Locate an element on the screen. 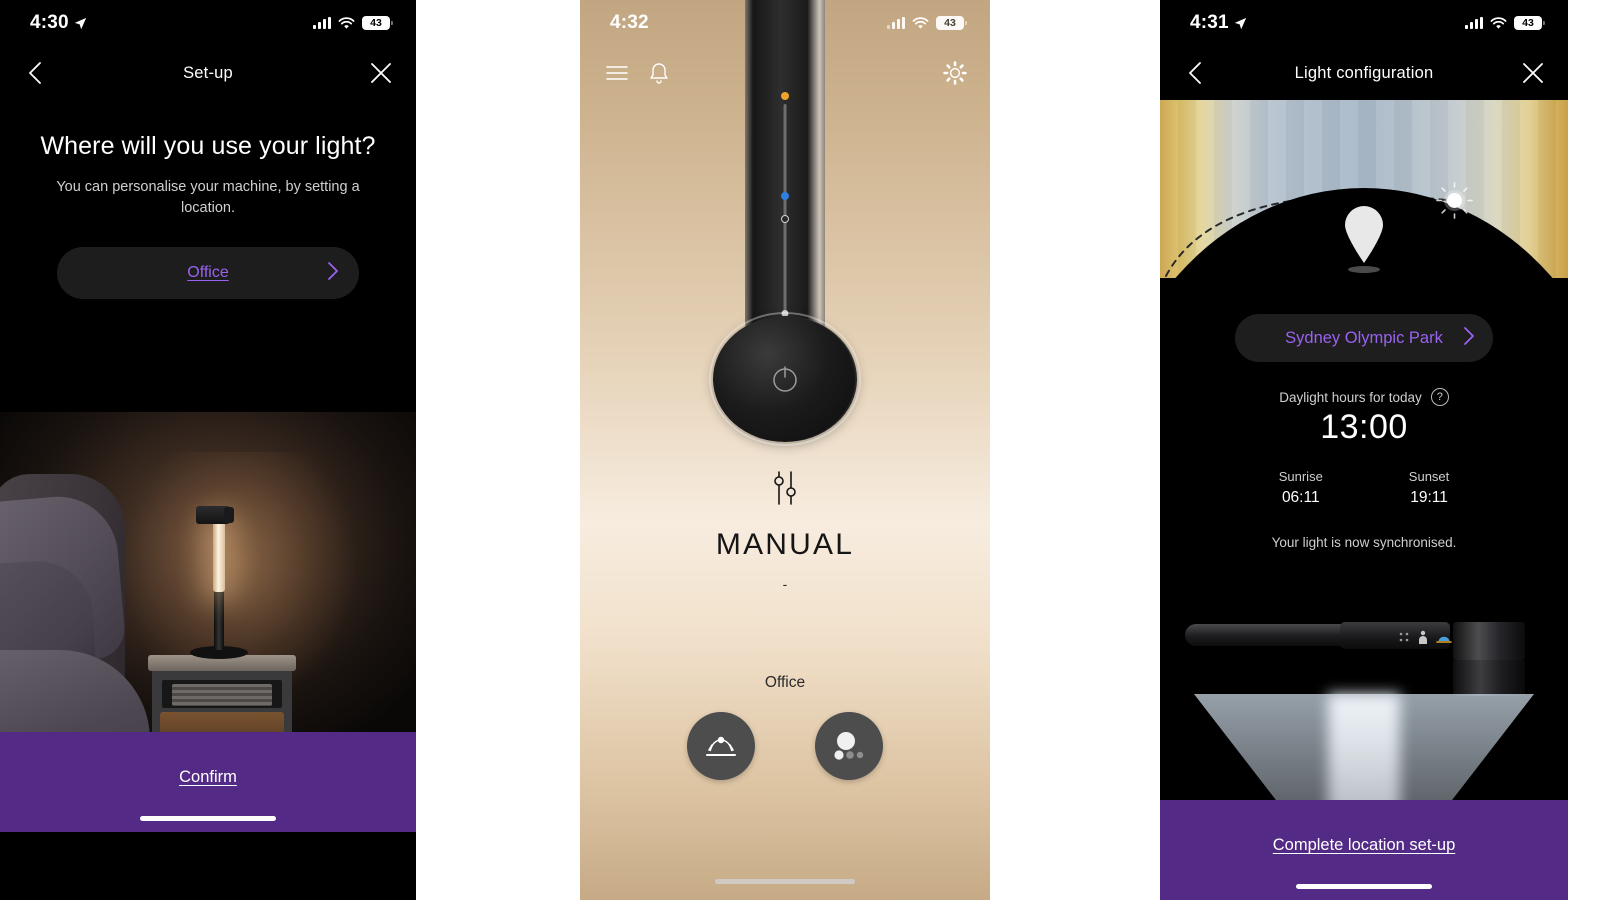 The height and width of the screenshot is (900, 1600). lamp-head-upper is located at coordinates (1489, 641).